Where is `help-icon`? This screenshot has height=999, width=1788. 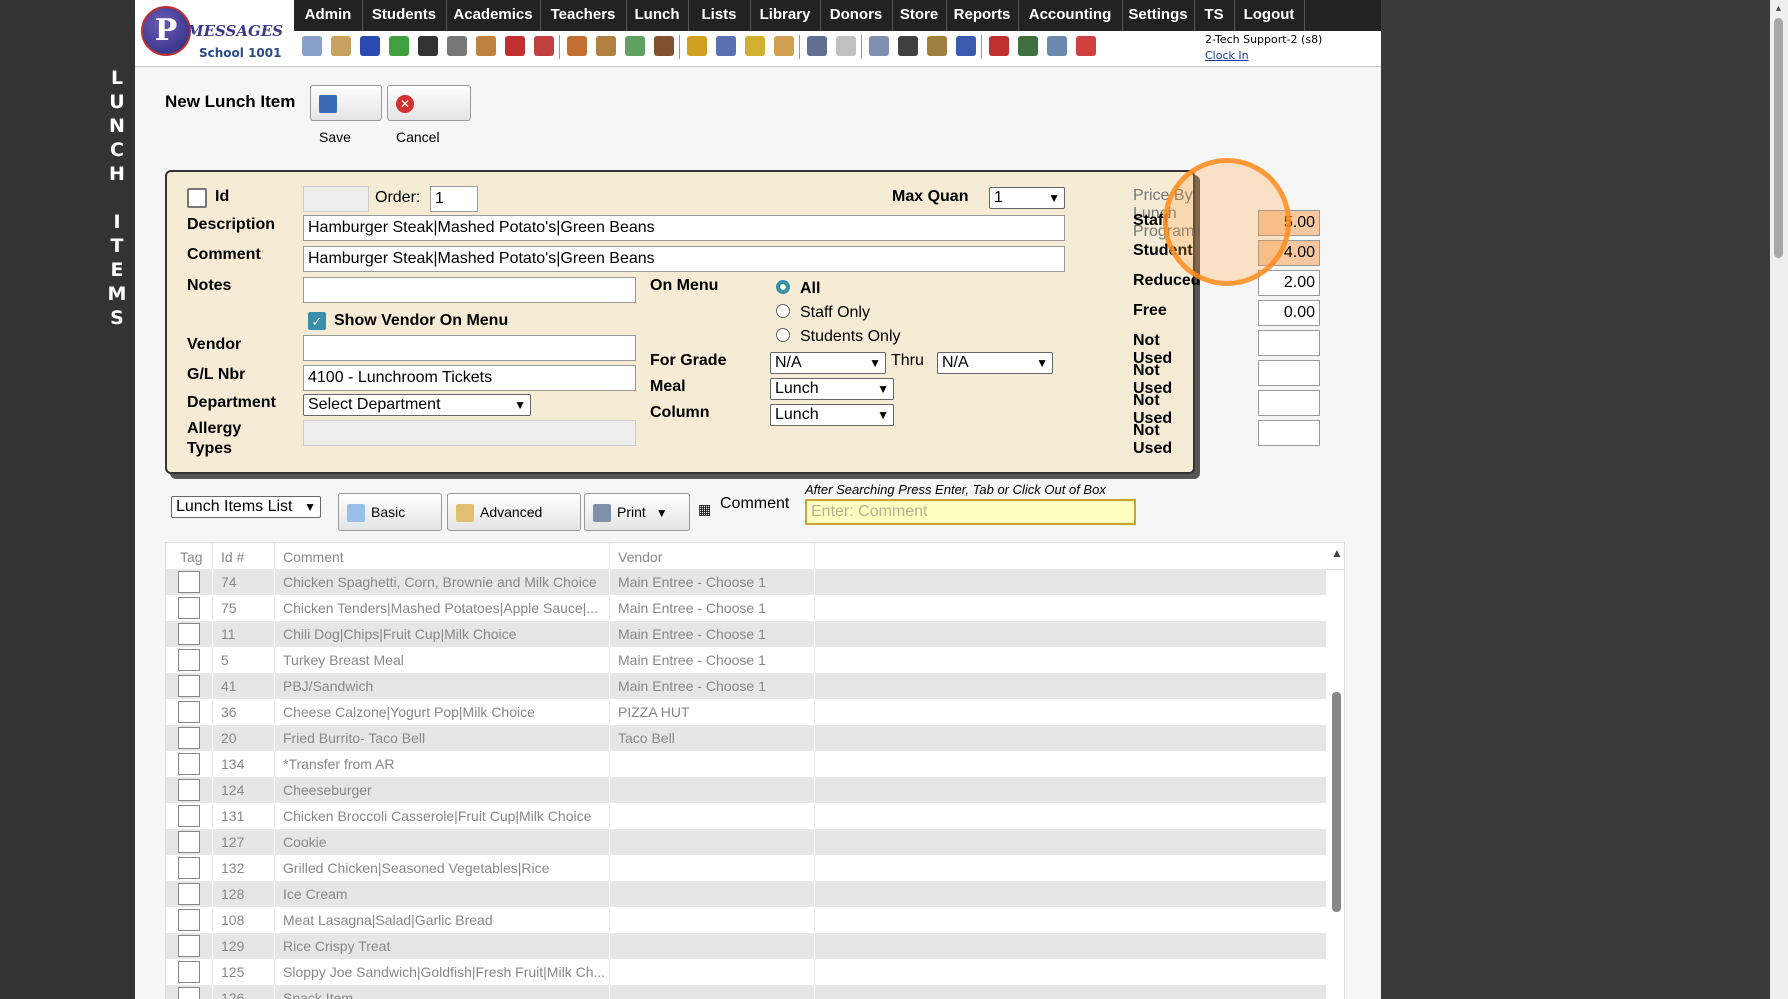 help-icon is located at coordinates (1057, 46).